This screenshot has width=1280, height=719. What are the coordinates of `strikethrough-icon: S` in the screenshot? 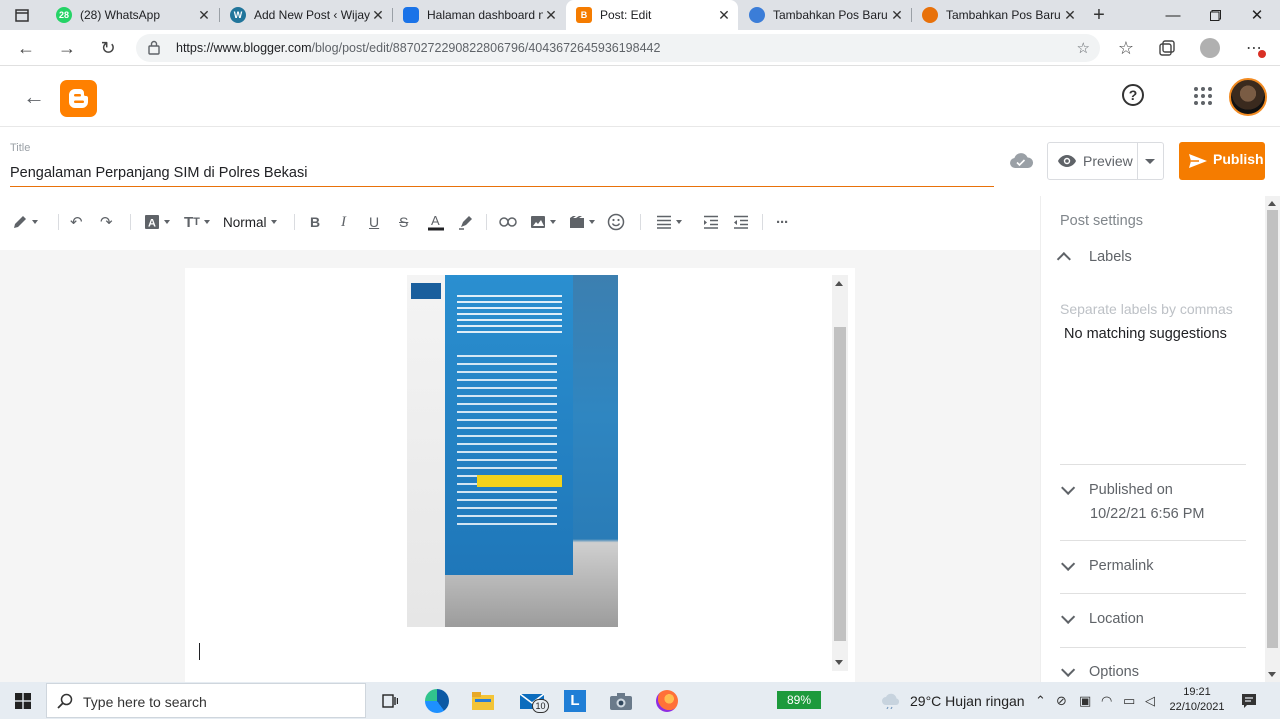 It's located at (403, 222).